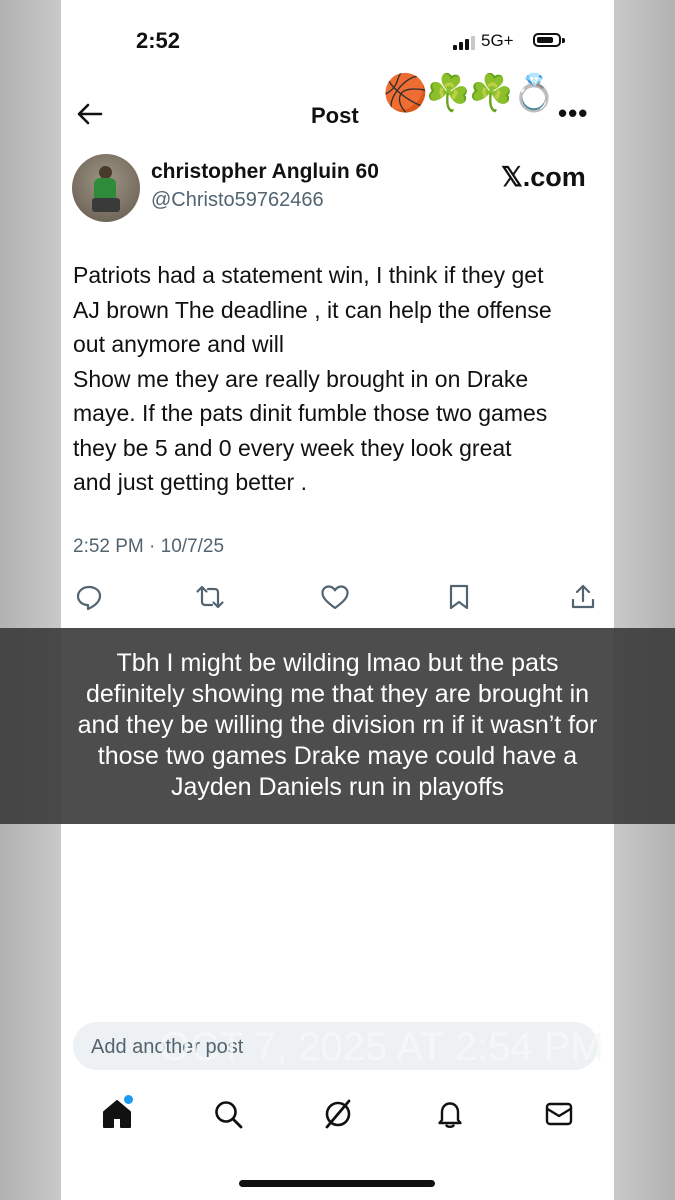 Image resolution: width=675 pixels, height=1200 pixels. I want to click on share-icon, so click(583, 597).